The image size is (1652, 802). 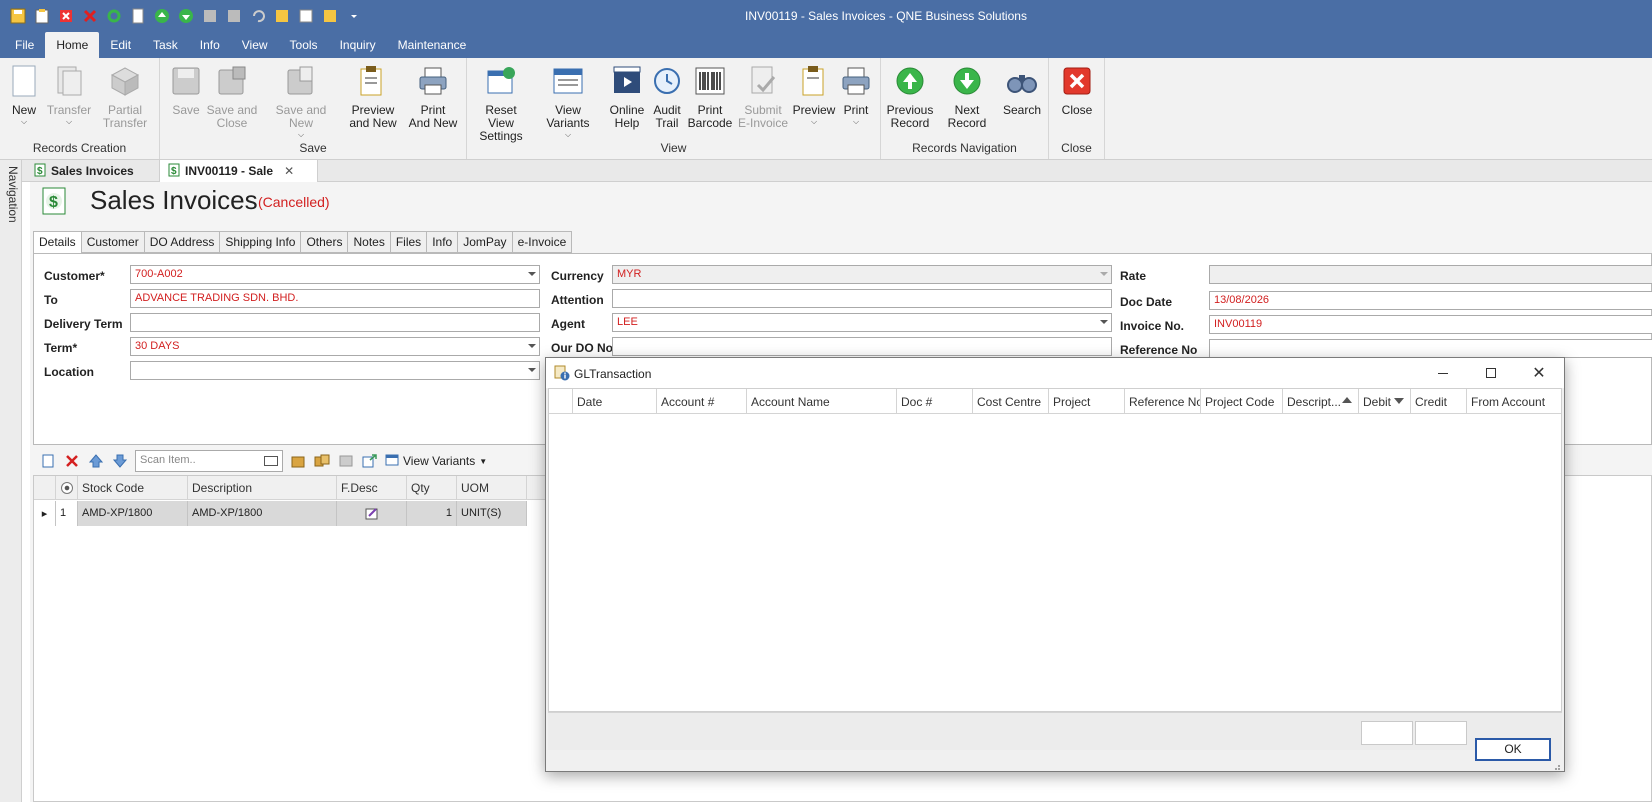 I want to click on menu-task: Task, so click(x=165, y=45).